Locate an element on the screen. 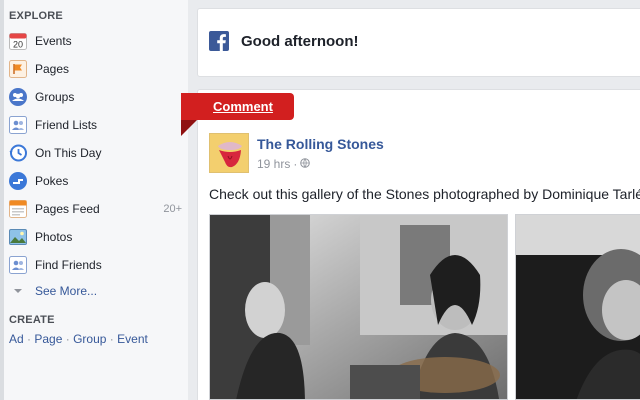  sidebar-item-pages: Pages is located at coordinates (96, 69).